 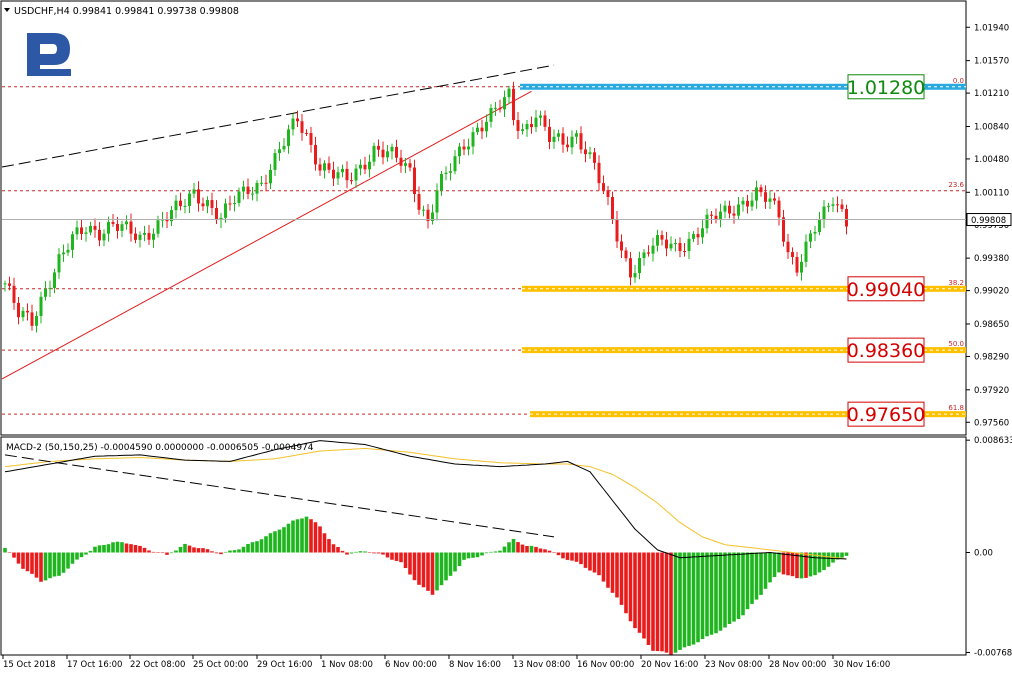 I want to click on fib-price-label: 1.01280, so click(x=886, y=88).